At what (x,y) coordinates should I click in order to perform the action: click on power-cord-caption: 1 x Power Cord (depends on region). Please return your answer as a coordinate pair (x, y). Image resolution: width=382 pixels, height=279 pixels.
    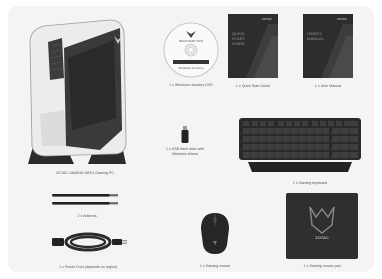
    Looking at the image, I should click on (88, 267).